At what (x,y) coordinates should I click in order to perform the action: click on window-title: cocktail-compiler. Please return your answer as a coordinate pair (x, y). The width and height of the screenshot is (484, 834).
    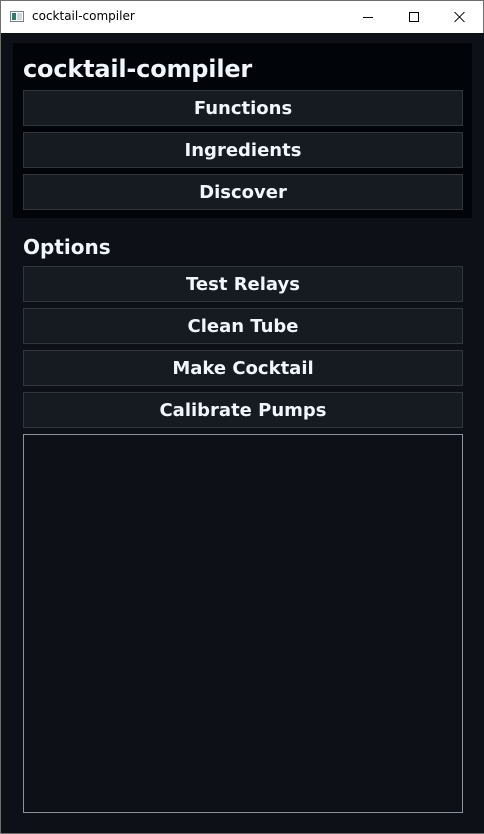
    Looking at the image, I should click on (83, 16).